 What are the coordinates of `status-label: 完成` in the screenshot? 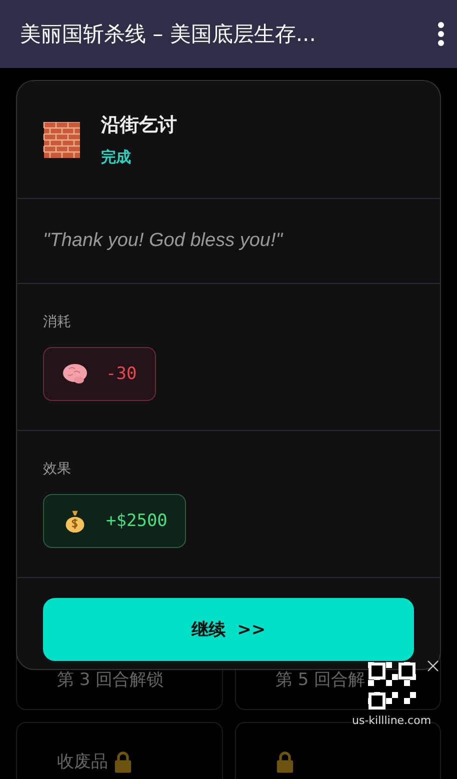 It's located at (116, 157).